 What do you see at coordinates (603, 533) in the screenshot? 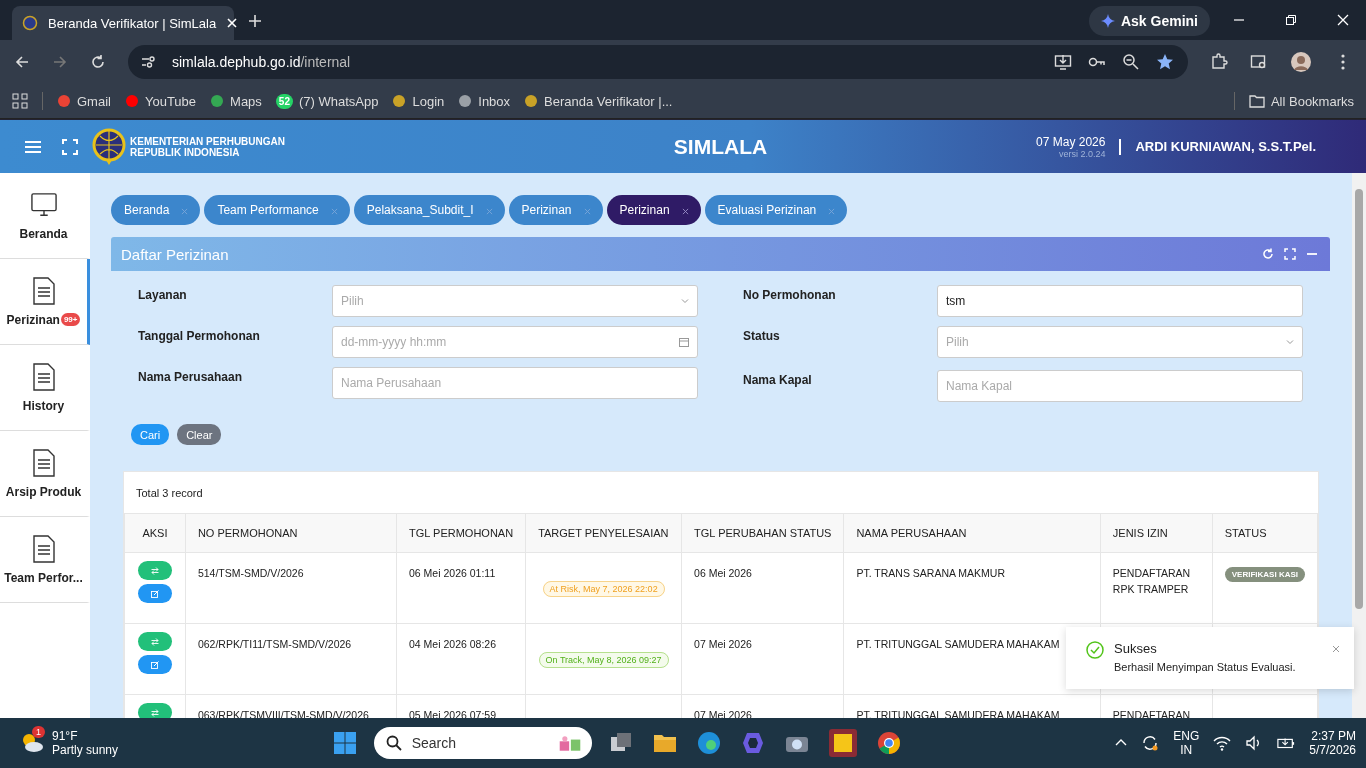
I see `column-header: TARGET PENYELESAIAN` at bounding box center [603, 533].